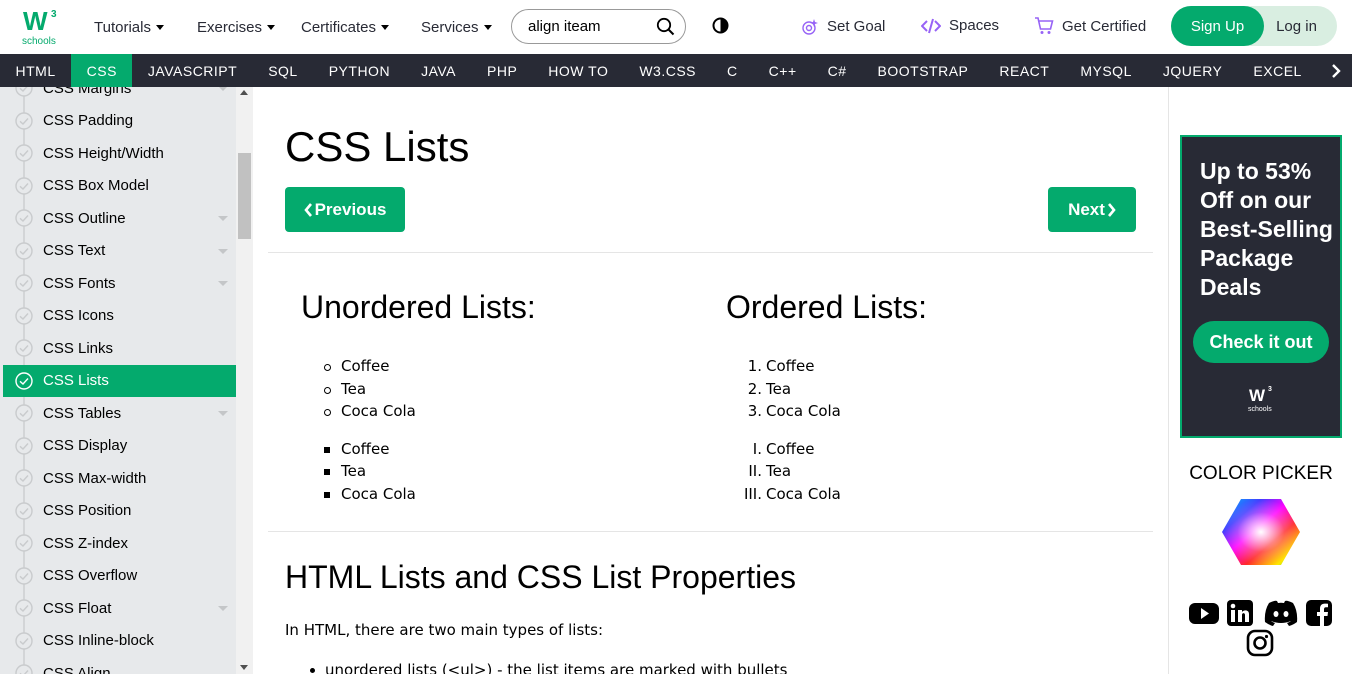 The image size is (1352, 674). Describe the element at coordinates (803, 411) in the screenshot. I see `list-item: Coca Cola` at that location.